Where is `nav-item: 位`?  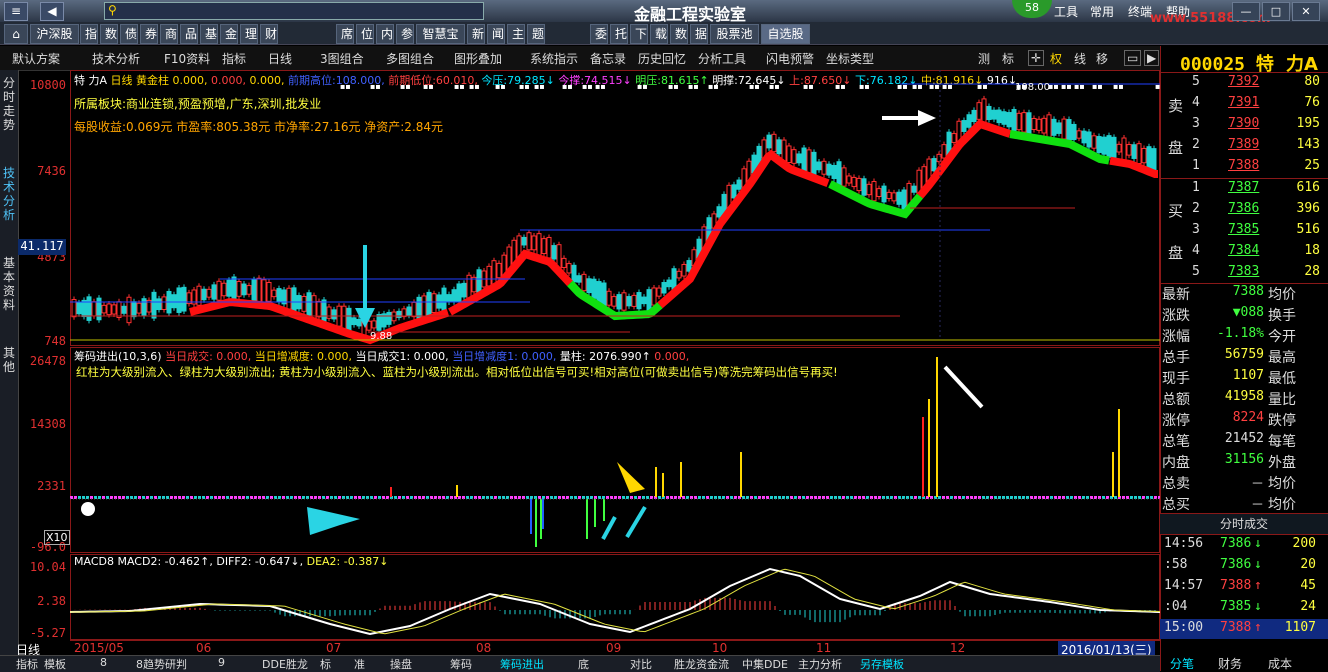
nav-item: 位 is located at coordinates (365, 34).